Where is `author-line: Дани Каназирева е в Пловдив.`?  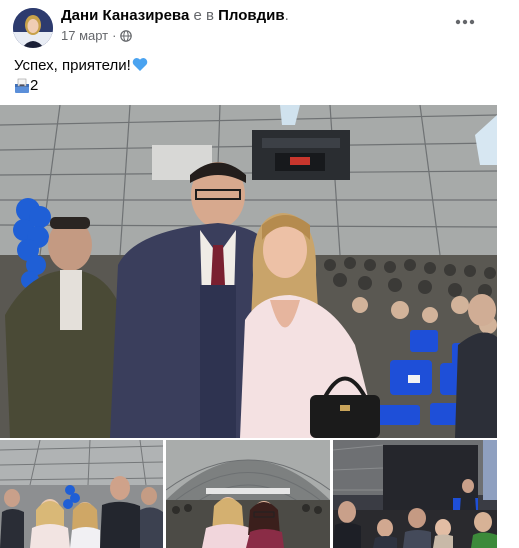
author-line: Дани Каназирева е в Пловдив. is located at coordinates (175, 16).